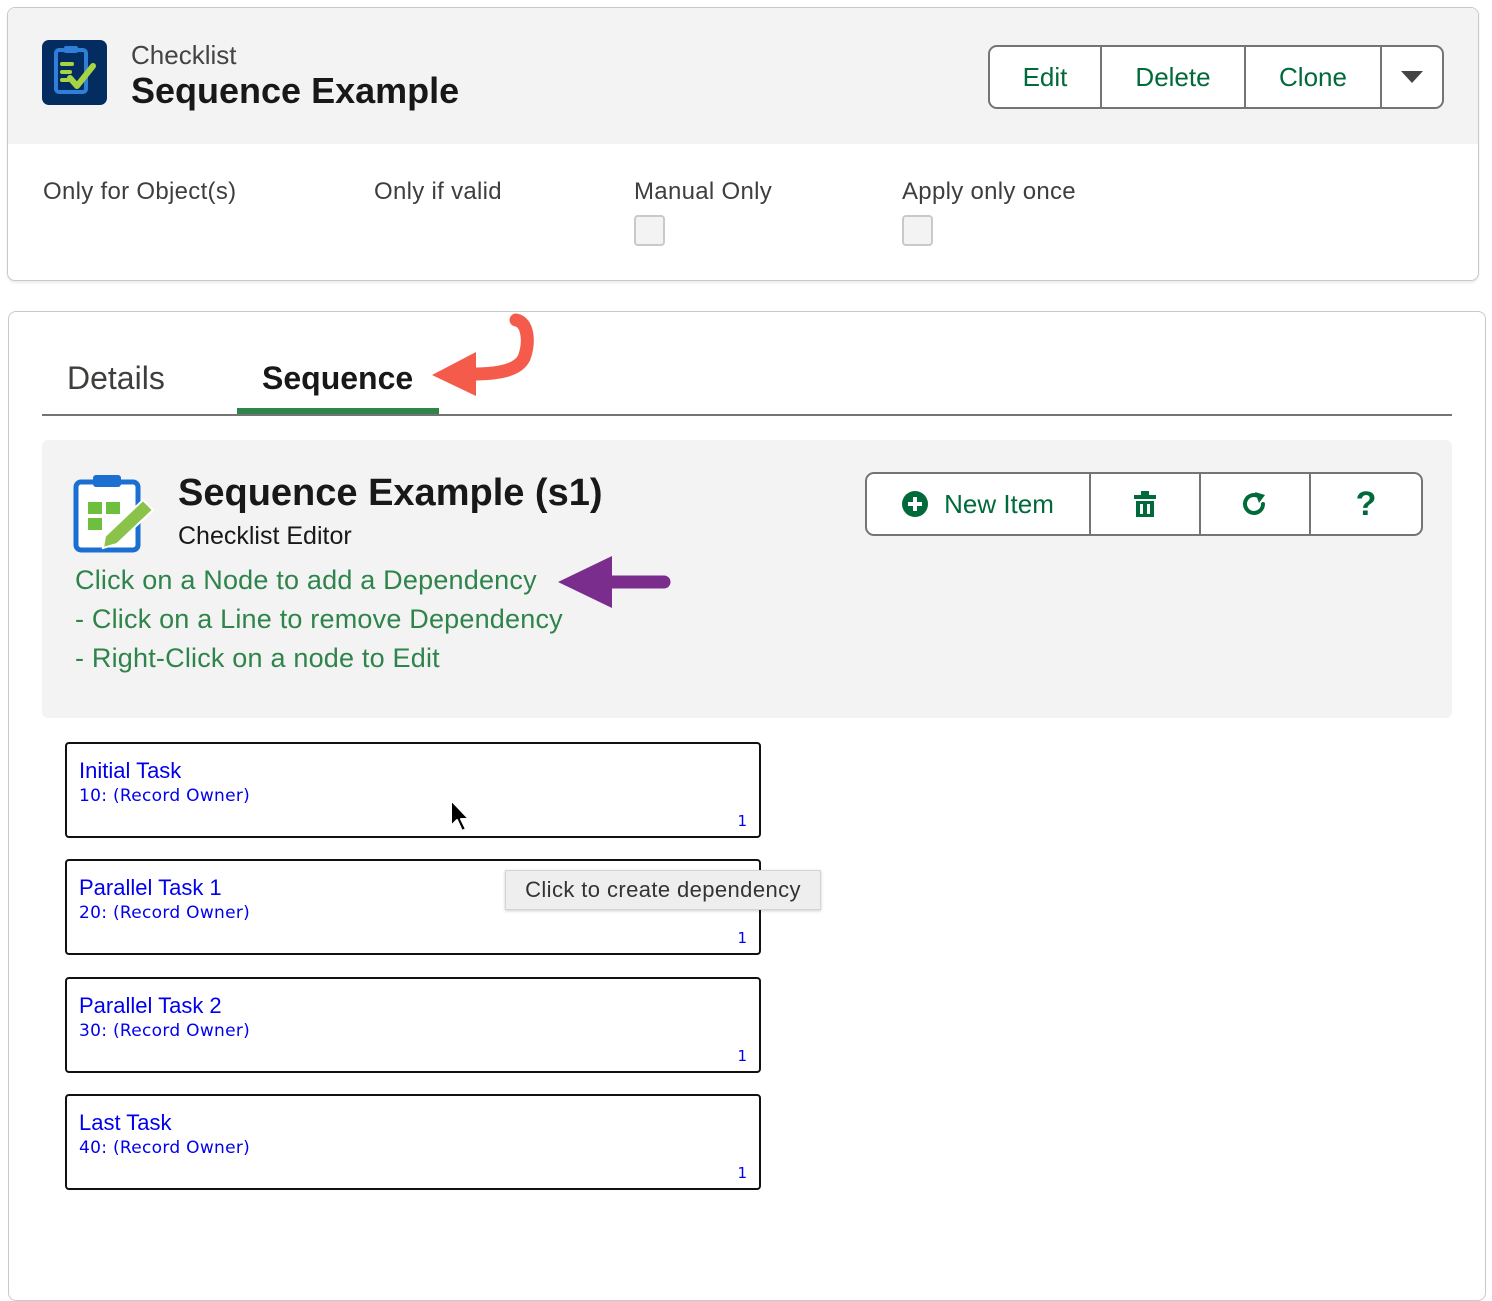 This screenshot has height=1301, width=1492. Describe the element at coordinates (460, 815) in the screenshot. I see `mouse-cursor-icon` at that location.